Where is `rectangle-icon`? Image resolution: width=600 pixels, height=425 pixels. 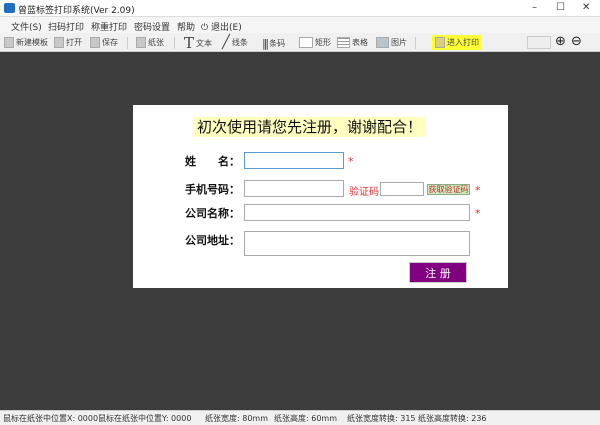 rectangle-icon is located at coordinates (306, 42).